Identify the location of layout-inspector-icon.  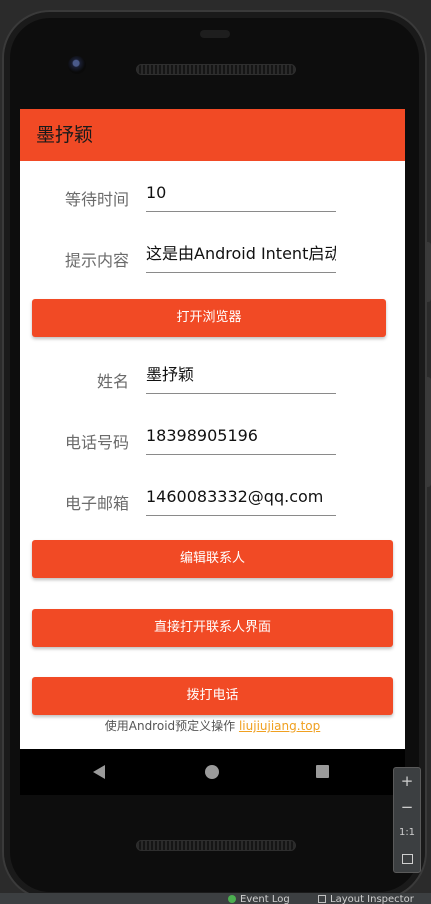
(322, 899).